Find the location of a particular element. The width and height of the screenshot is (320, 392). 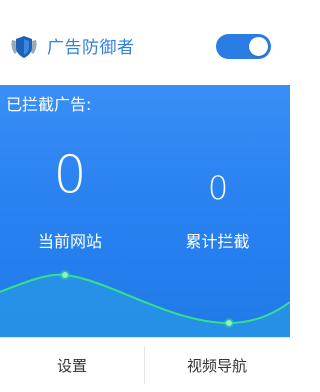

wave-fill is located at coordinates (145, 305).